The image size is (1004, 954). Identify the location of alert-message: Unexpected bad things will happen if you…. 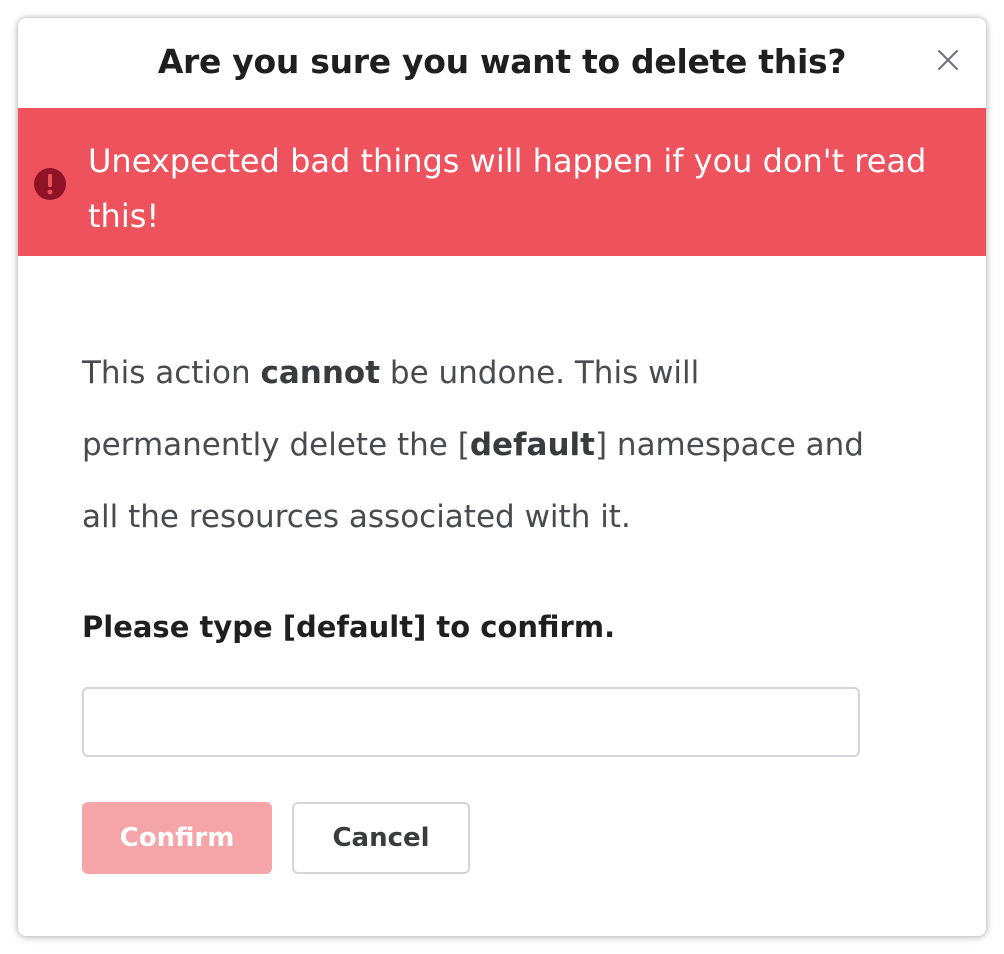
(507, 188).